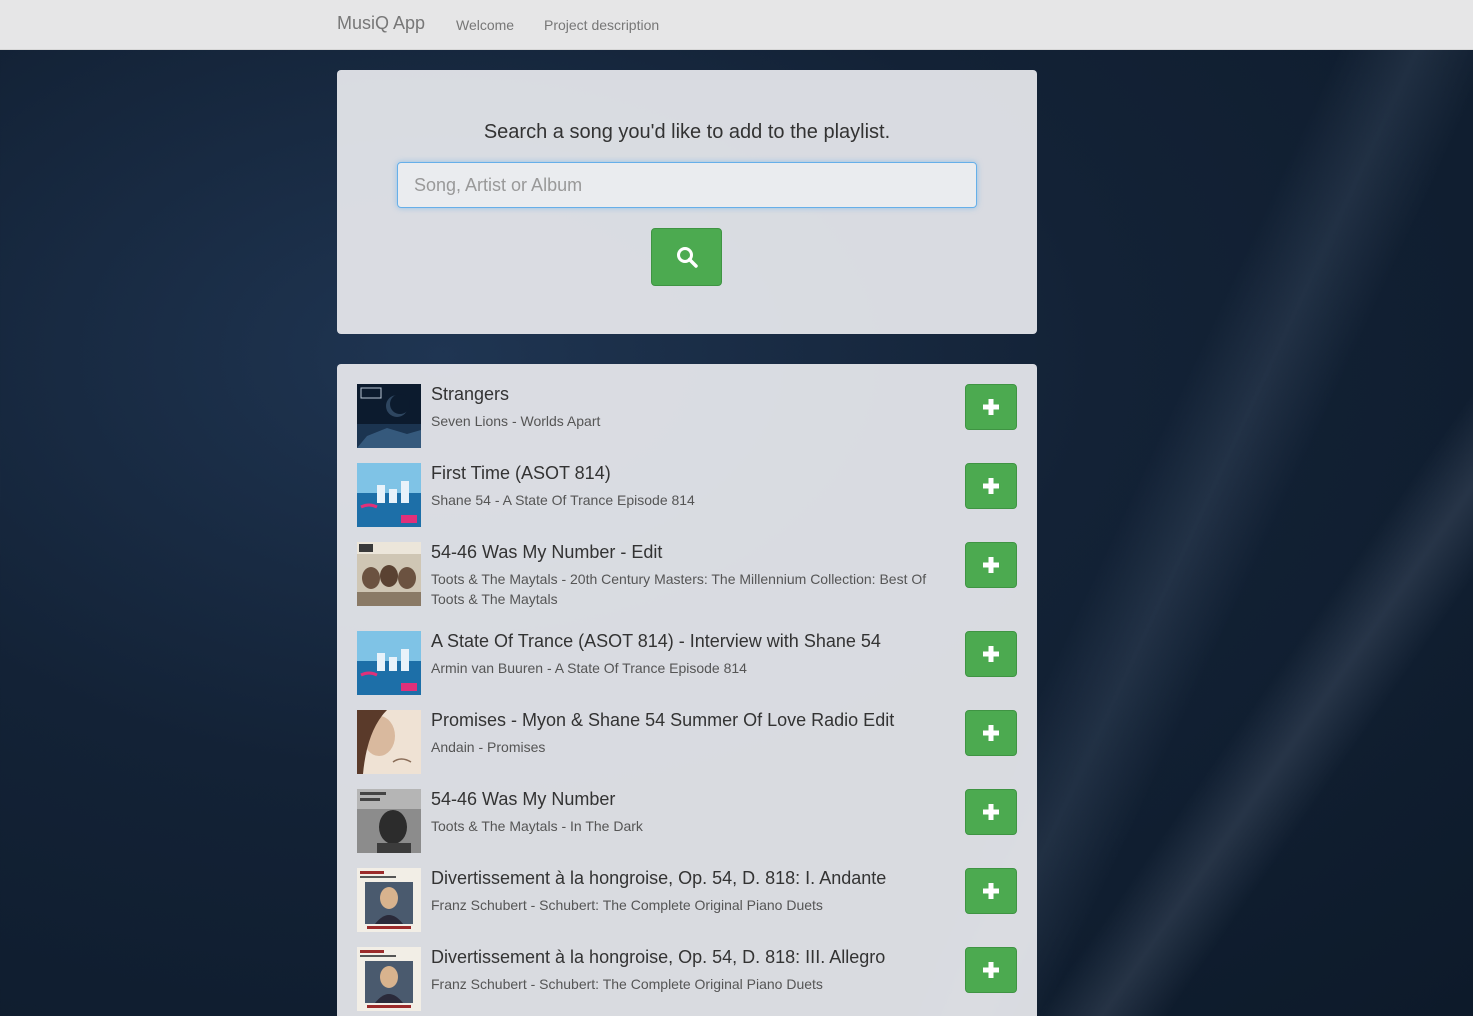  What do you see at coordinates (485, 25) in the screenshot?
I see `nav-welcome-link: Welcome` at bounding box center [485, 25].